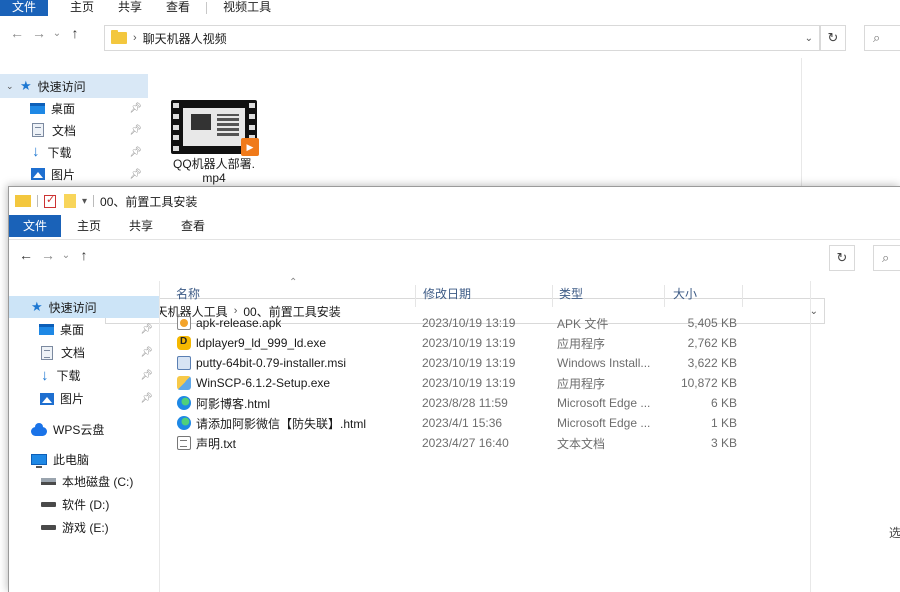 Image resolution: width=900 pixels, height=592 pixels. I want to click on nav-label: 下载, so click(59, 152).